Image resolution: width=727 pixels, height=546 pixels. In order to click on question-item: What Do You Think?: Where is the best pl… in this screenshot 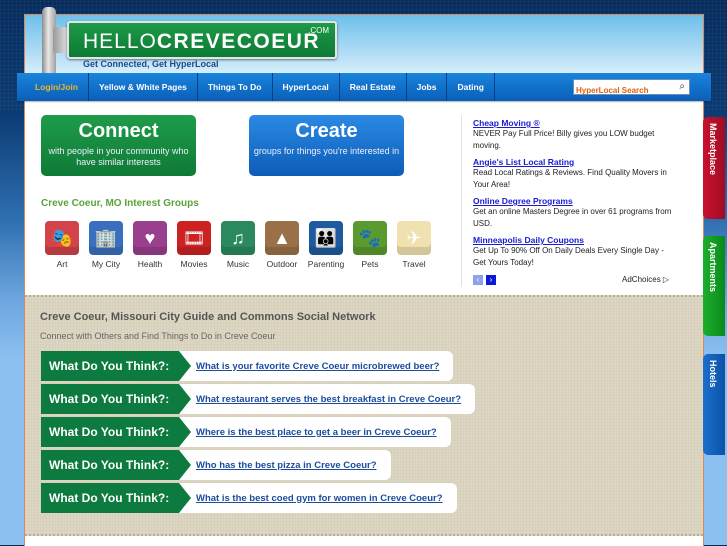, I will do `click(246, 432)`.